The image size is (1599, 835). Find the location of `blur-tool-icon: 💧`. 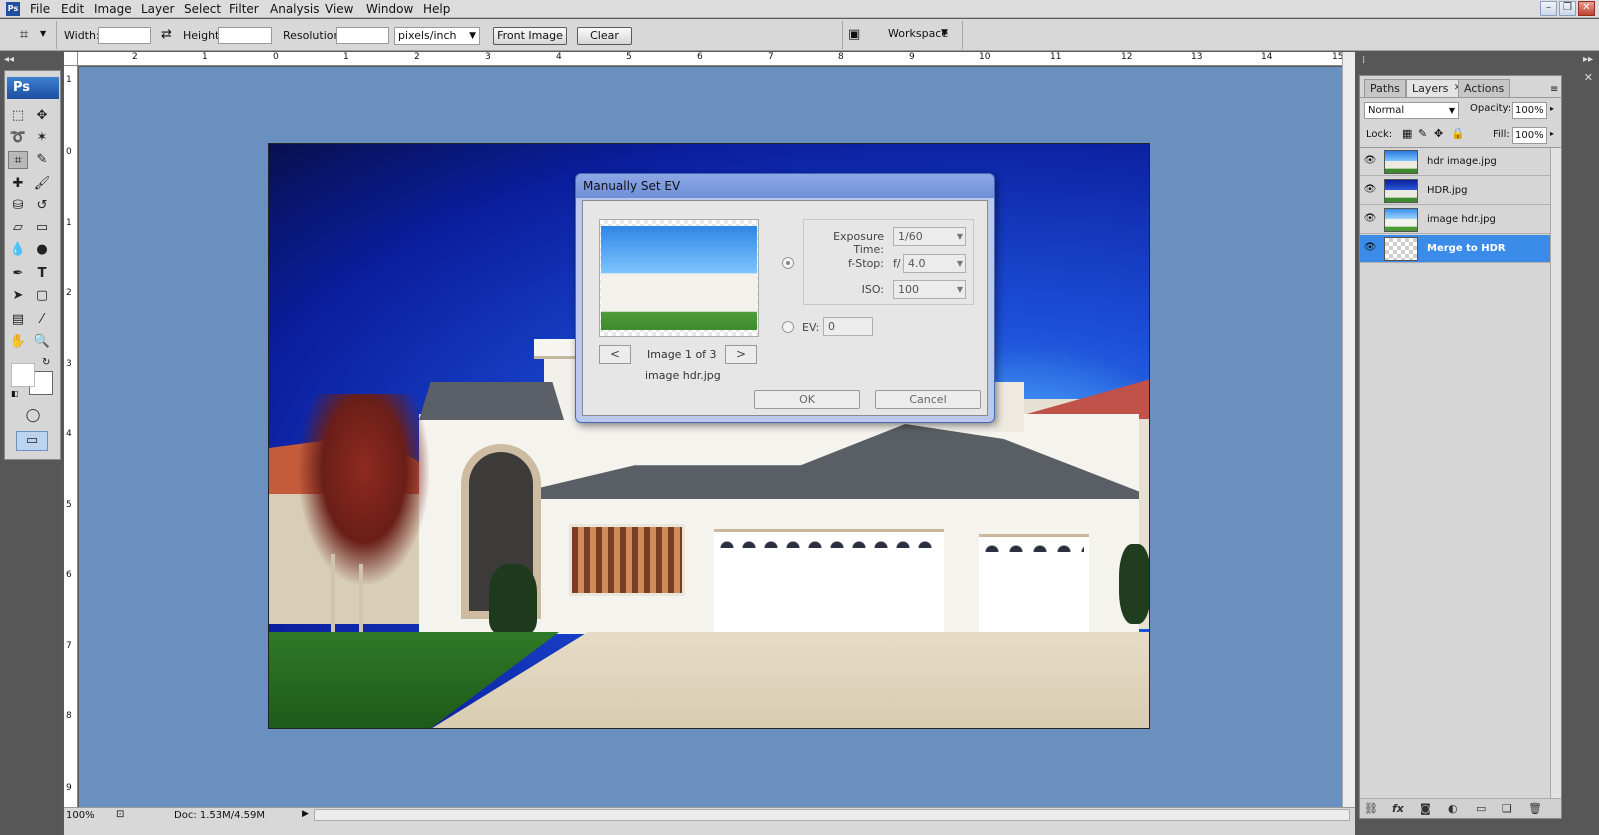

blur-tool-icon: 💧 is located at coordinates (18, 250).